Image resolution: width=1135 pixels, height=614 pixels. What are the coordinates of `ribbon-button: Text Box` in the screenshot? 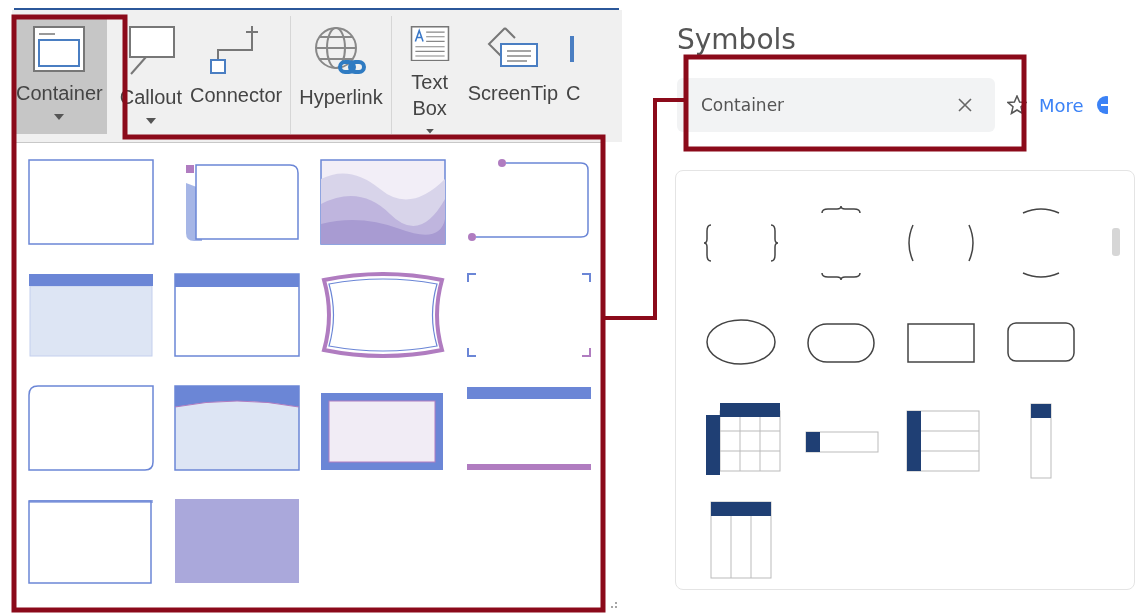 It's located at (429, 75).